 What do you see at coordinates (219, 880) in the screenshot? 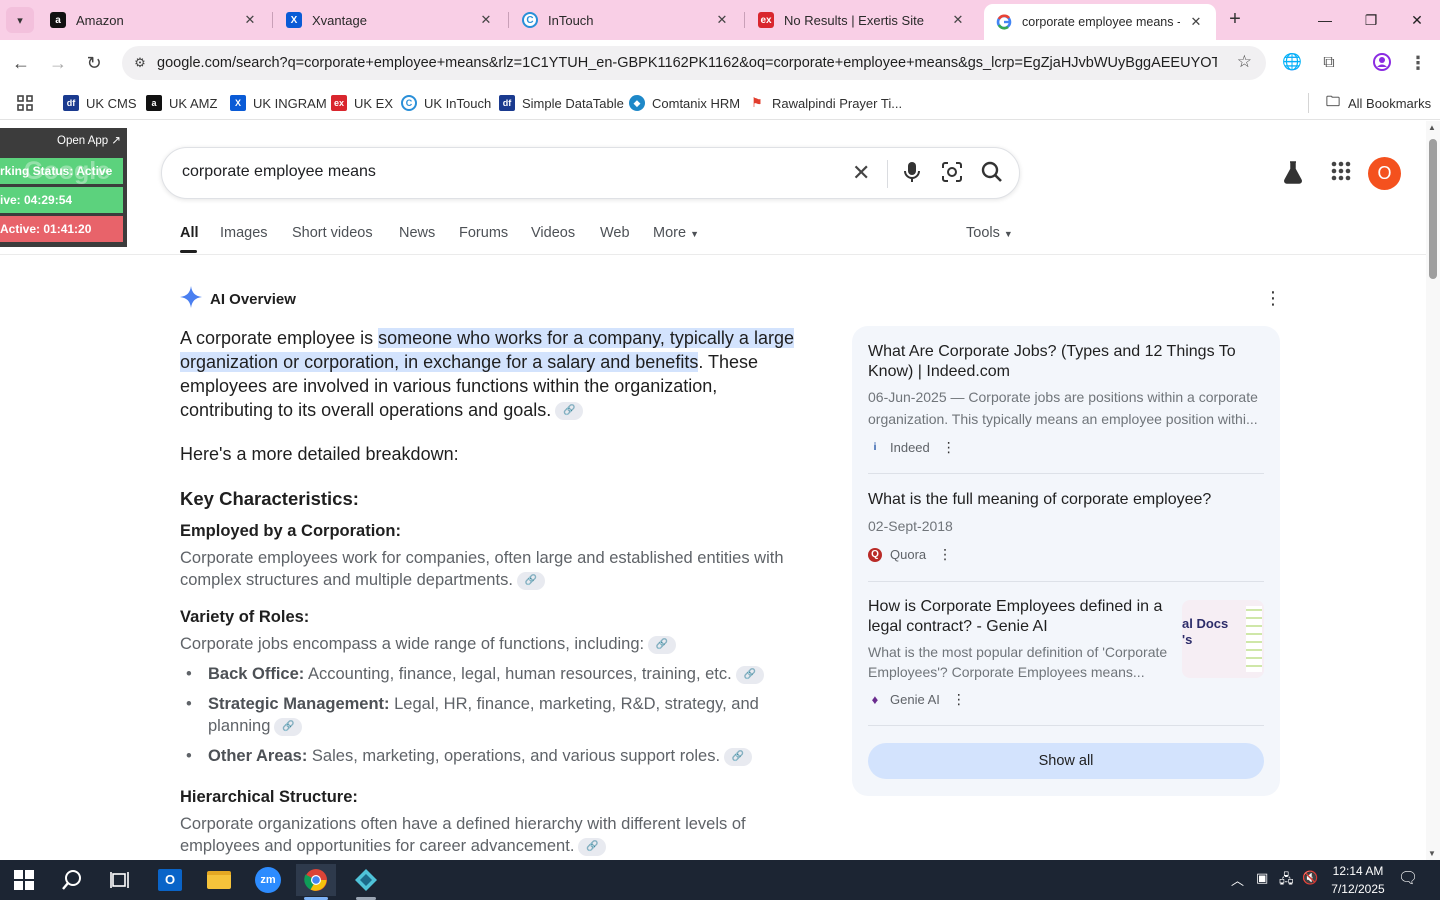
I see `file-explorer-icon` at bounding box center [219, 880].